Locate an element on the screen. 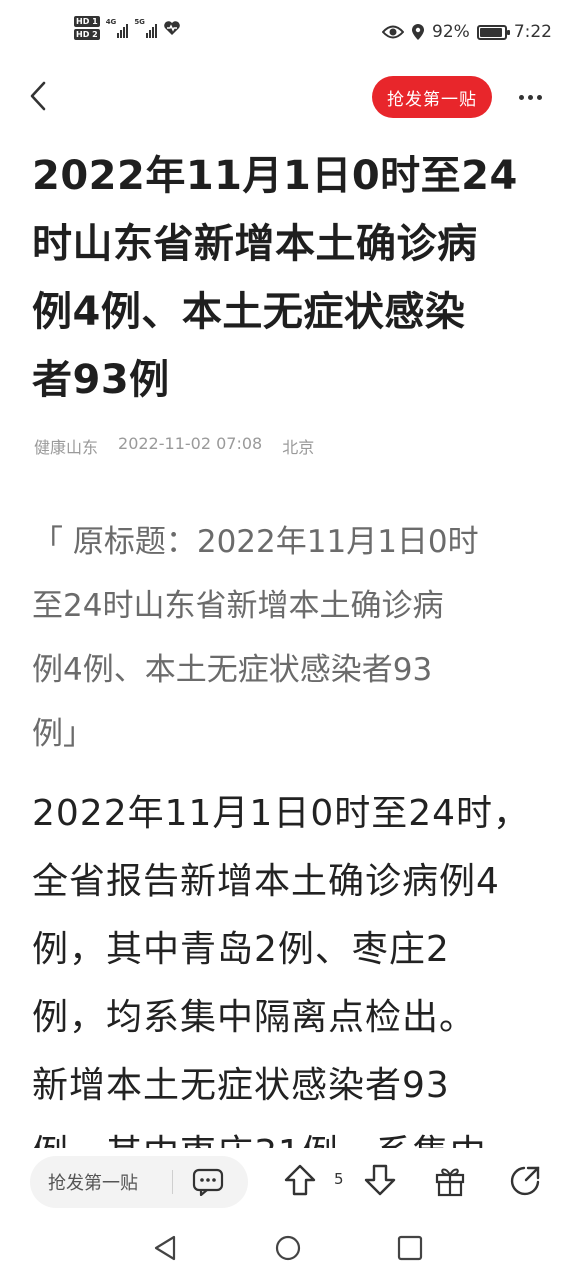 Image resolution: width=576 pixels, height=1280 pixels. battery-percent: 92% is located at coordinates (451, 32).